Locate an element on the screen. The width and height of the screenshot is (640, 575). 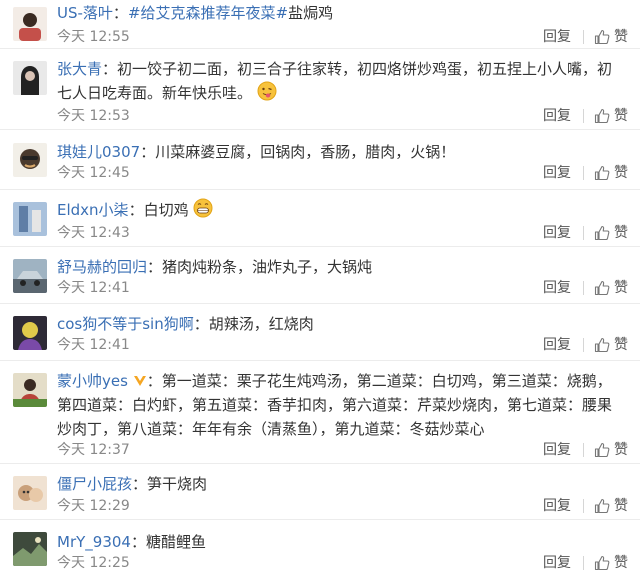
comment-text: 川菜麻婆豆腐，回锅肉，香肠，腊肉，火锅！ is located at coordinates (305, 152).